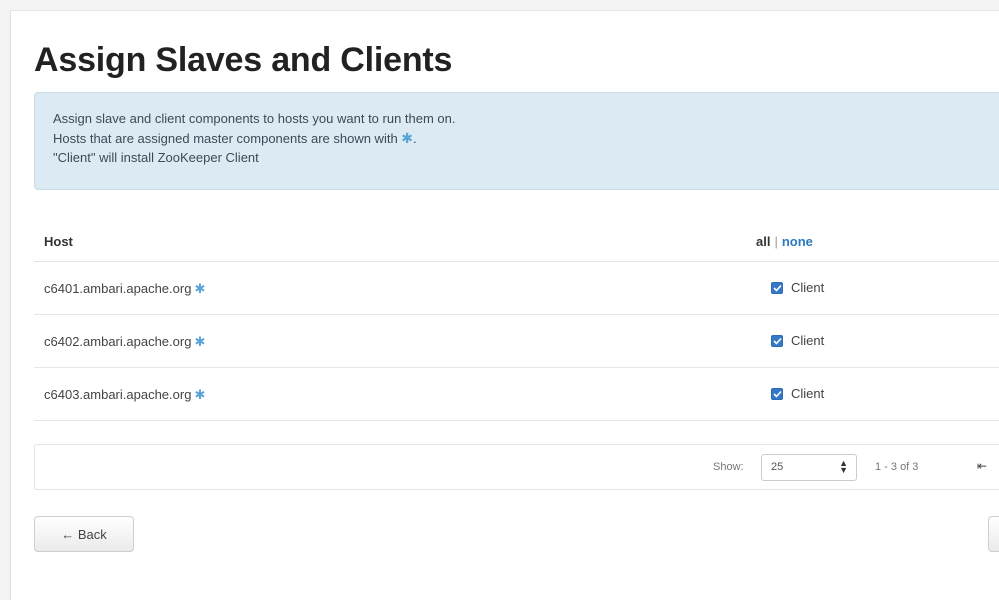 The width and height of the screenshot is (999, 600). I want to click on host-column-header: Host, so click(58, 241).